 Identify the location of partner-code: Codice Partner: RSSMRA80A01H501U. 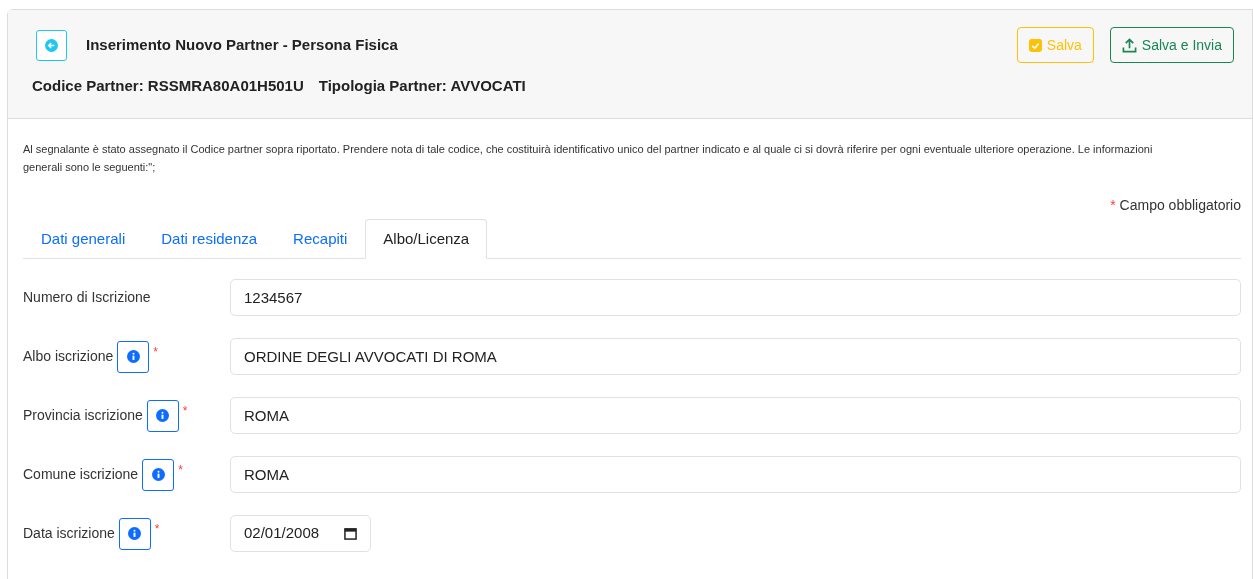
(168, 86).